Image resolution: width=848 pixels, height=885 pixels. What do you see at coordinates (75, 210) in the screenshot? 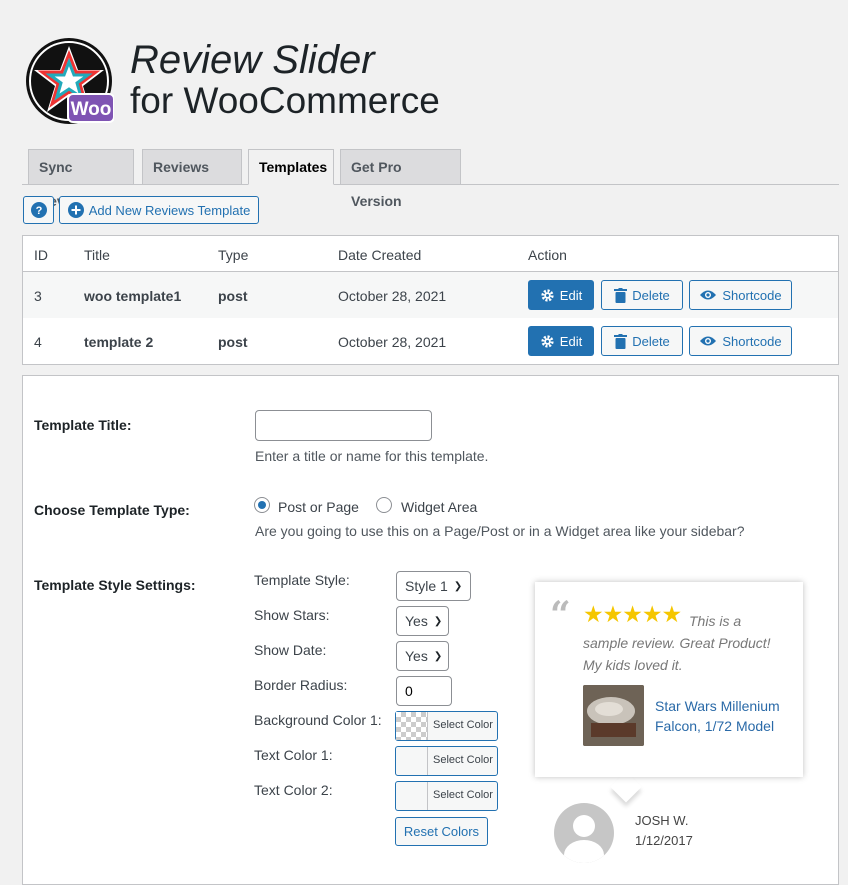
I see `plus-circle-icon` at bounding box center [75, 210].